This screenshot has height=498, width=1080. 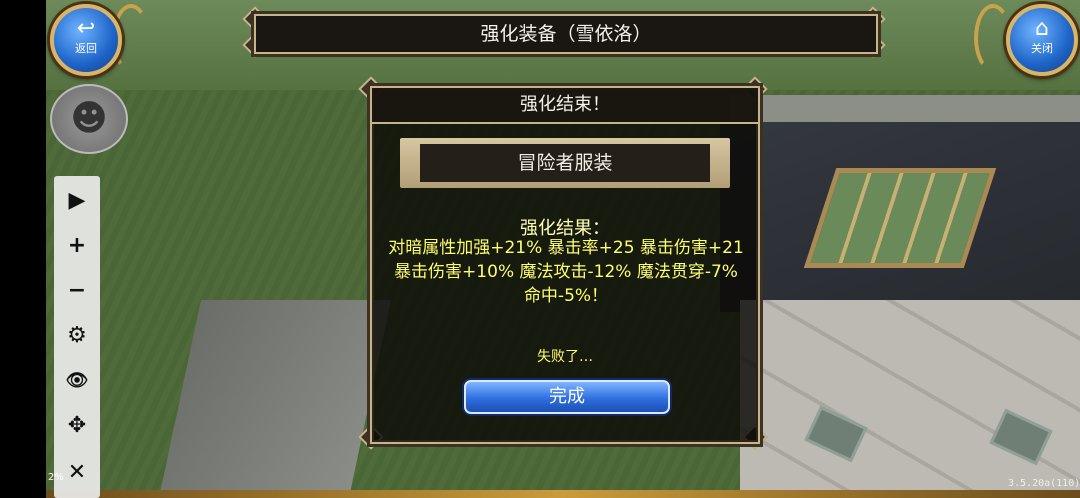 I want to click on overlay-toolbar: ▶ + − ⚙ 👁 ✥ ✕, so click(x=77, y=337).